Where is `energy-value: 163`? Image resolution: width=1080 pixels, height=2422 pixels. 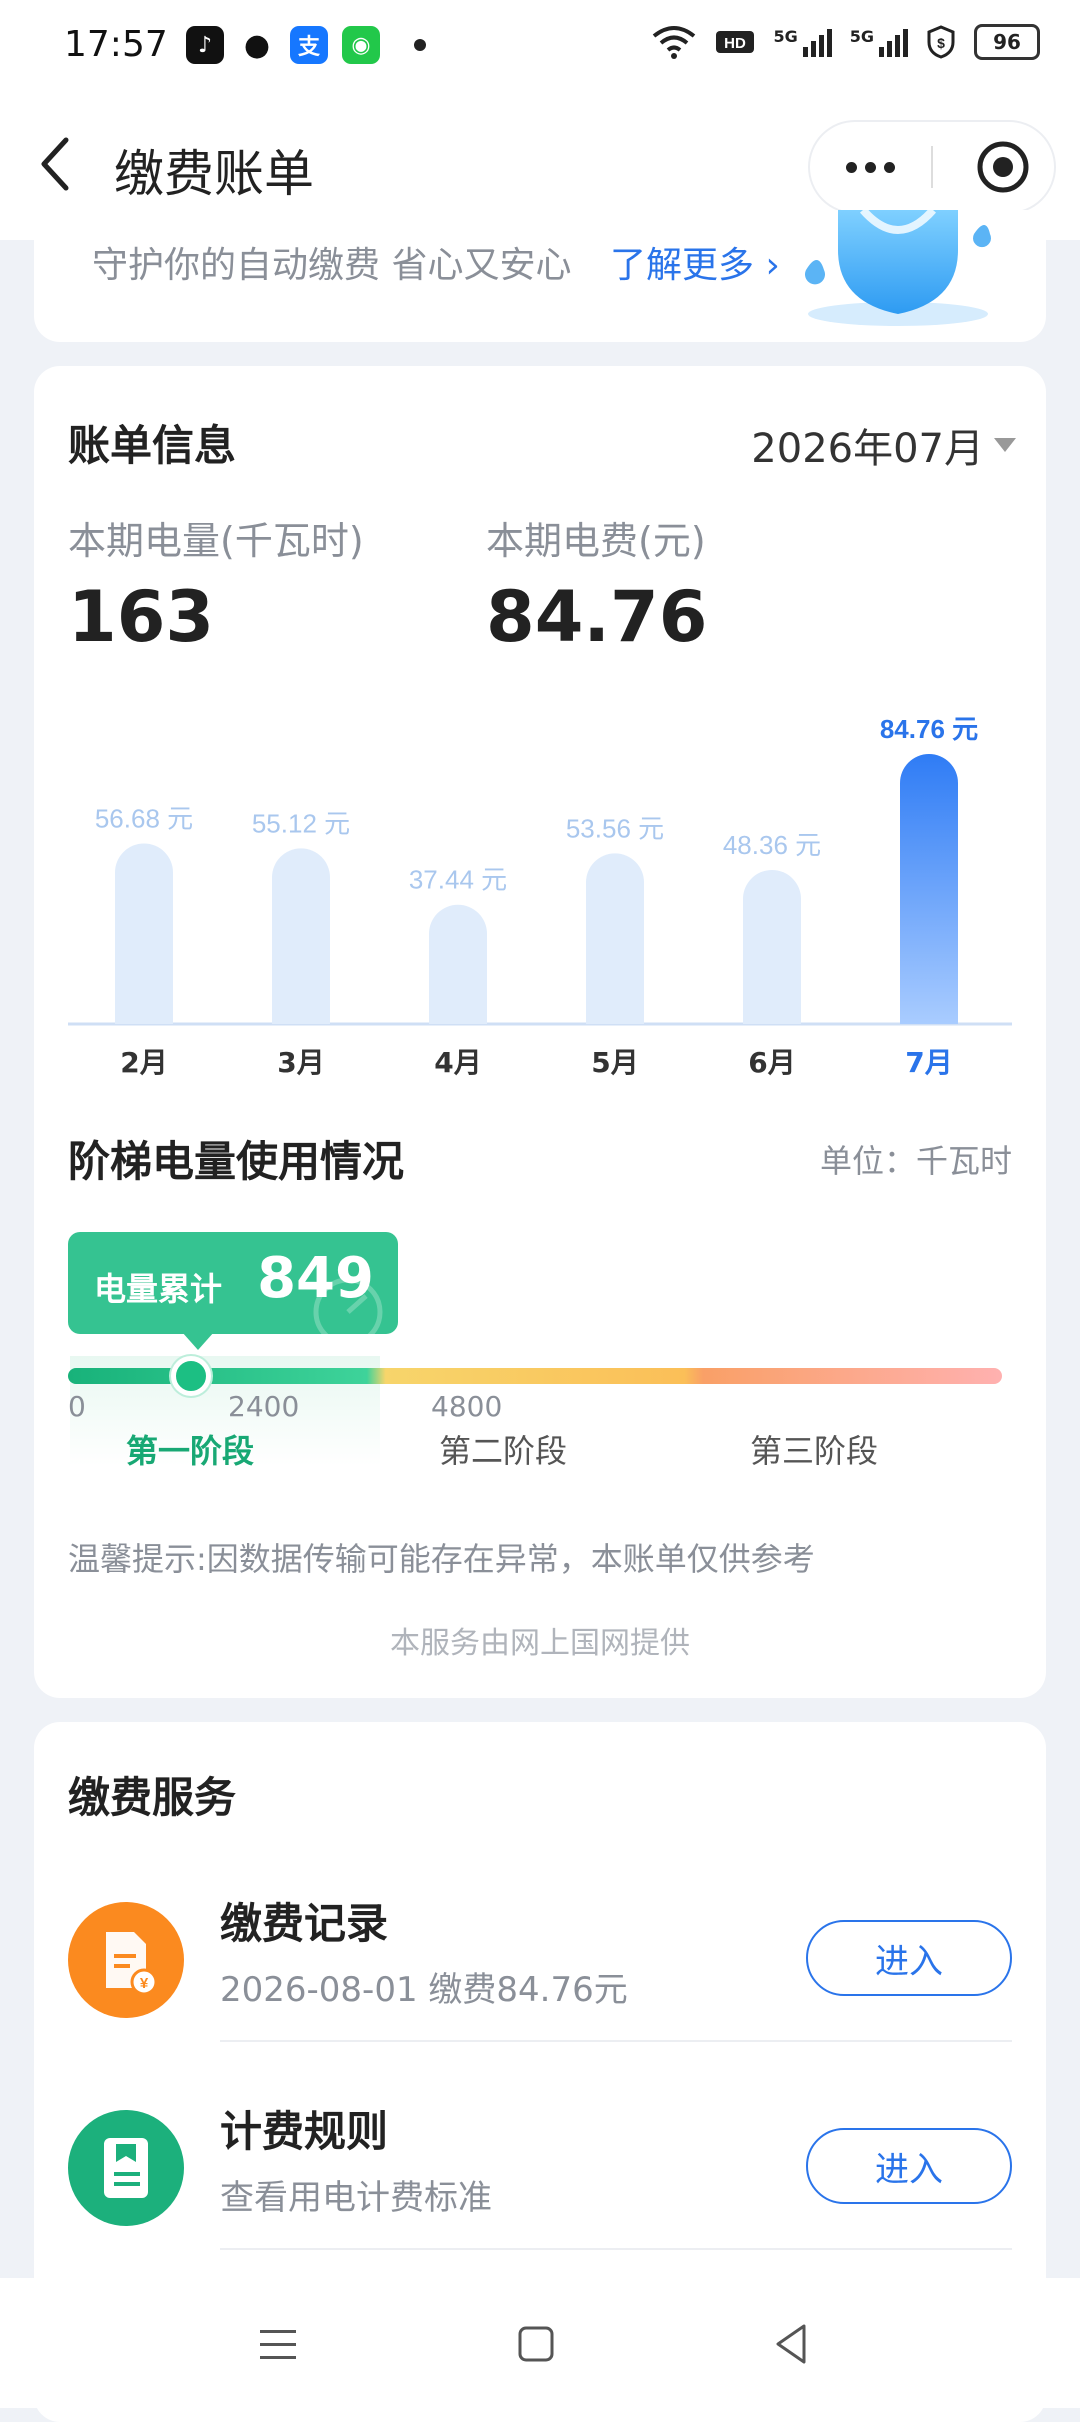 energy-value: 163 is located at coordinates (141, 617).